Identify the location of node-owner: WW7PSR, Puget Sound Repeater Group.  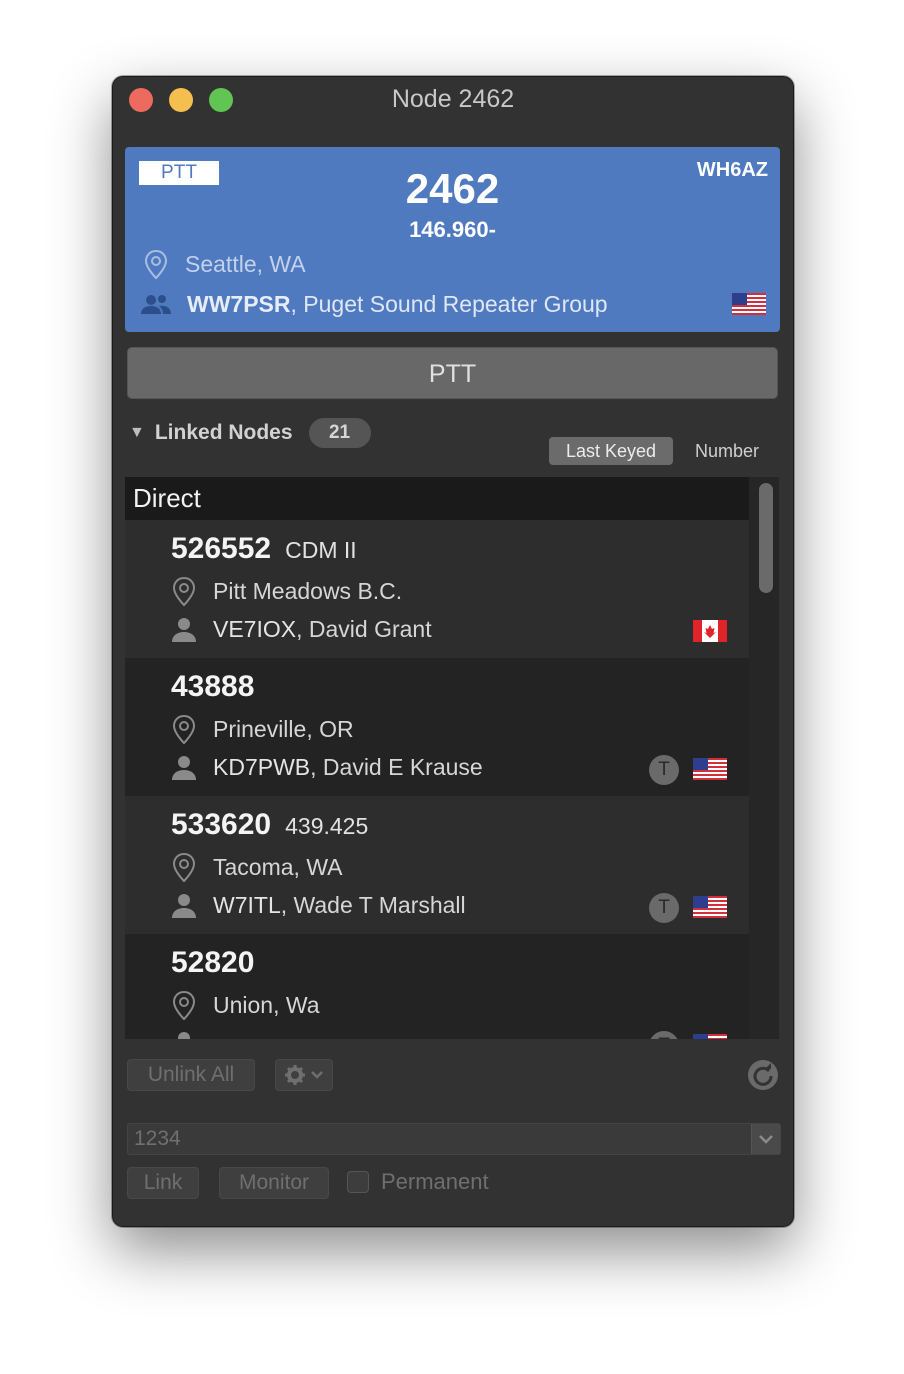
(373, 304).